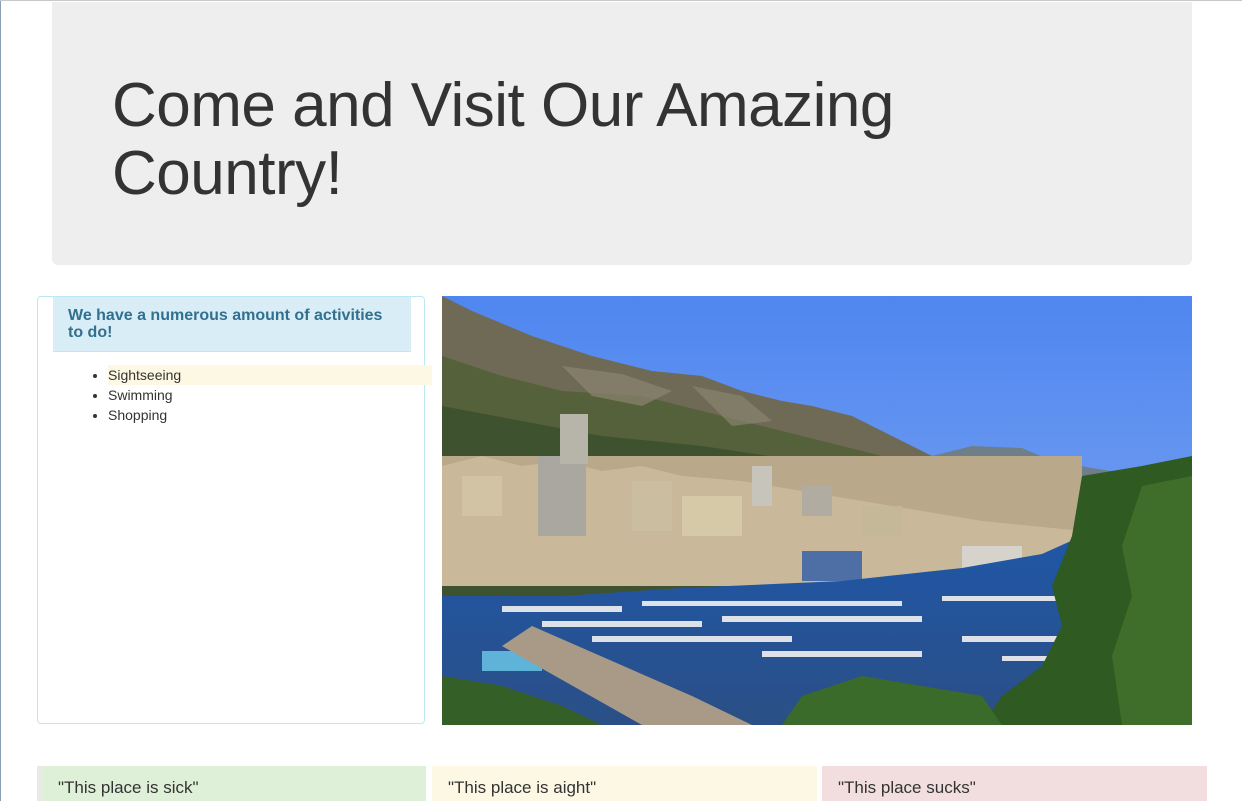  Describe the element at coordinates (0, 401) in the screenshot. I see `window-edge` at that location.